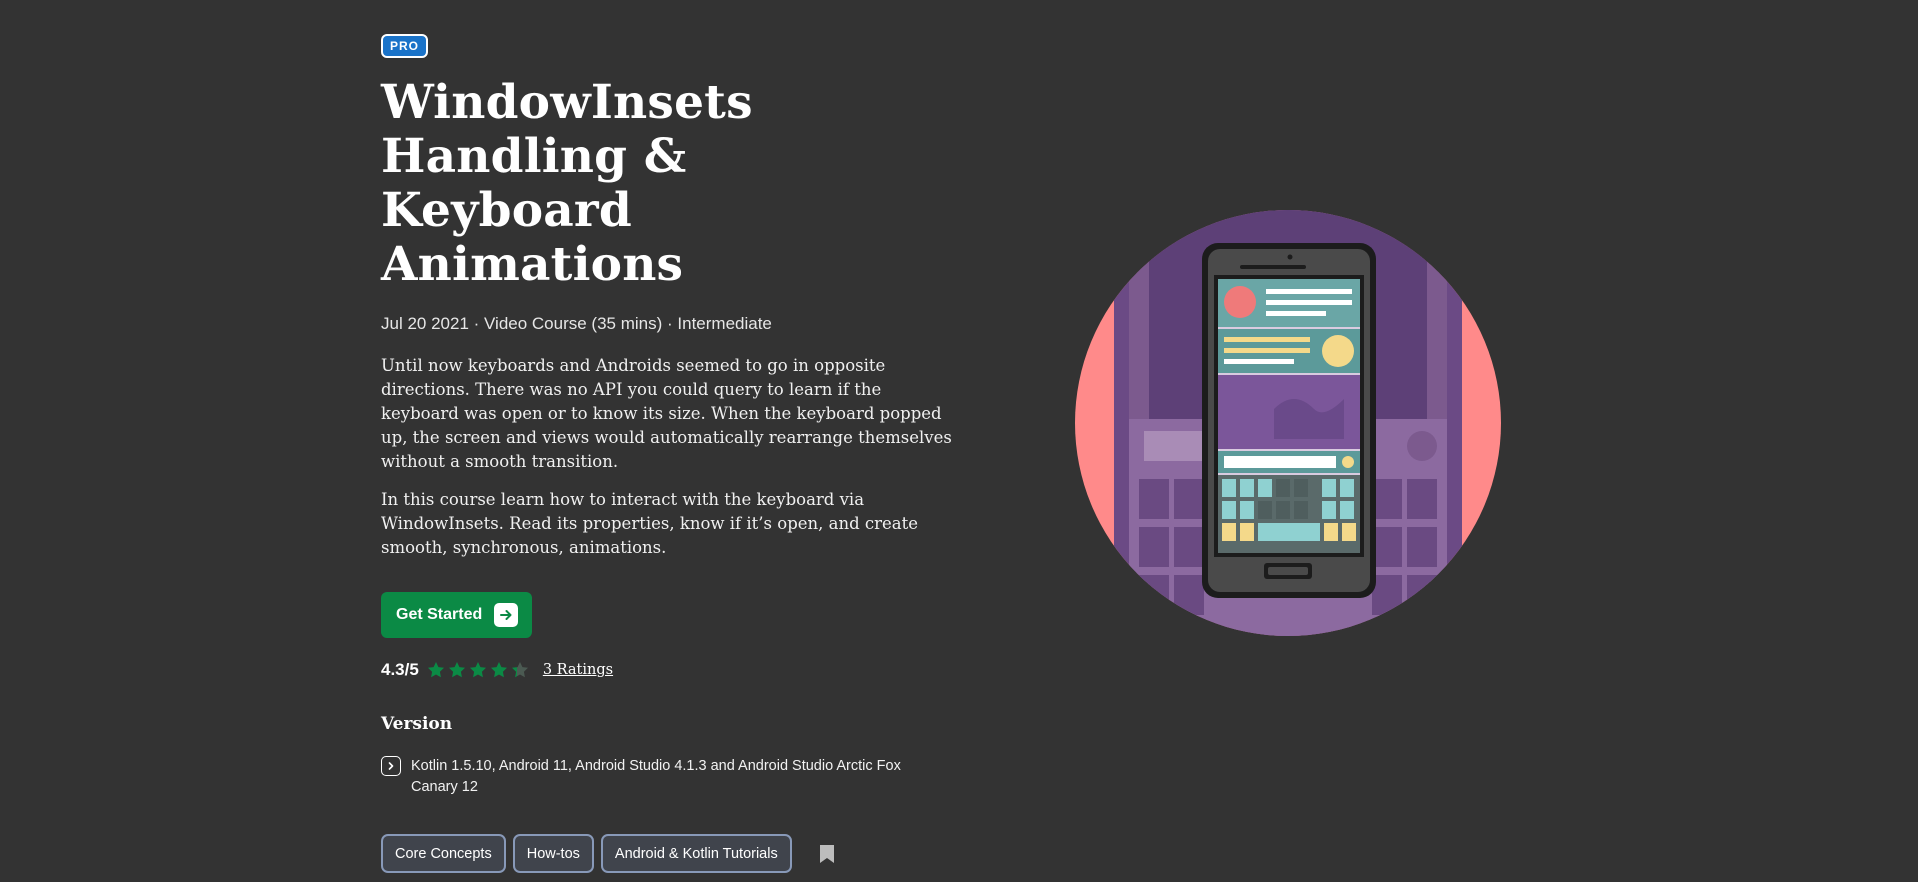 The width and height of the screenshot is (1918, 882). I want to click on rating: 4.3/5 3 Ratings, so click(671, 670).